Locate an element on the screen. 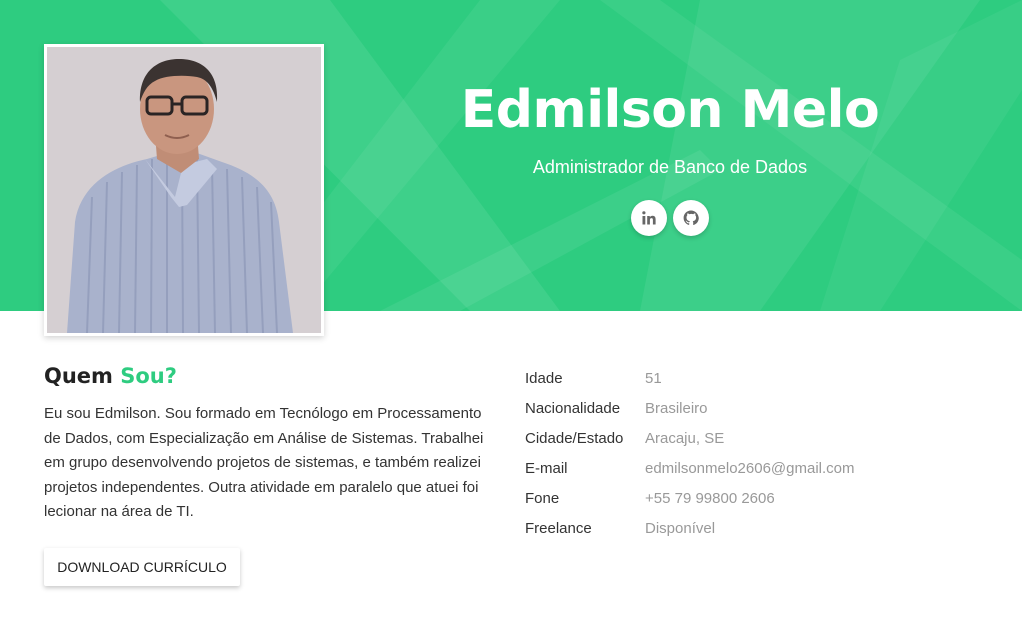 The width and height of the screenshot is (1022, 642). info-label: E-mail is located at coordinates (546, 468).